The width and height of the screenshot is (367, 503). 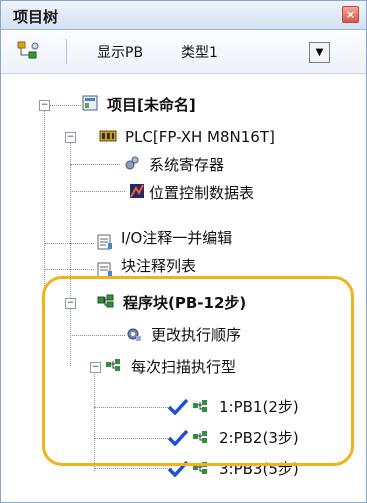 What do you see at coordinates (176, 238) in the screenshot?
I see `tree-item-io-comment: I/O注释一并编辑` at bounding box center [176, 238].